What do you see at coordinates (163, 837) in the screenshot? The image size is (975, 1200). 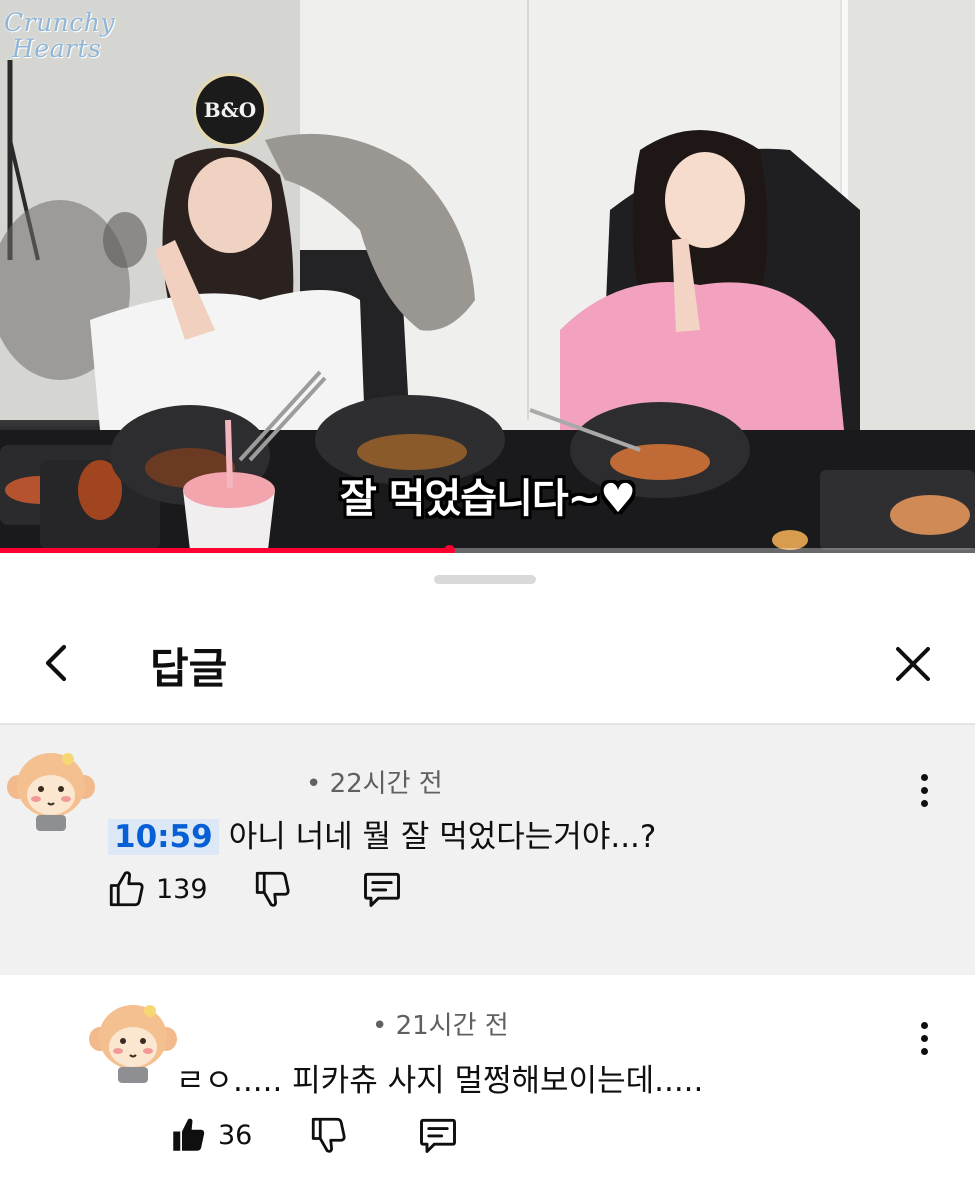 I see `video-timestamp-link: 10:59` at bounding box center [163, 837].